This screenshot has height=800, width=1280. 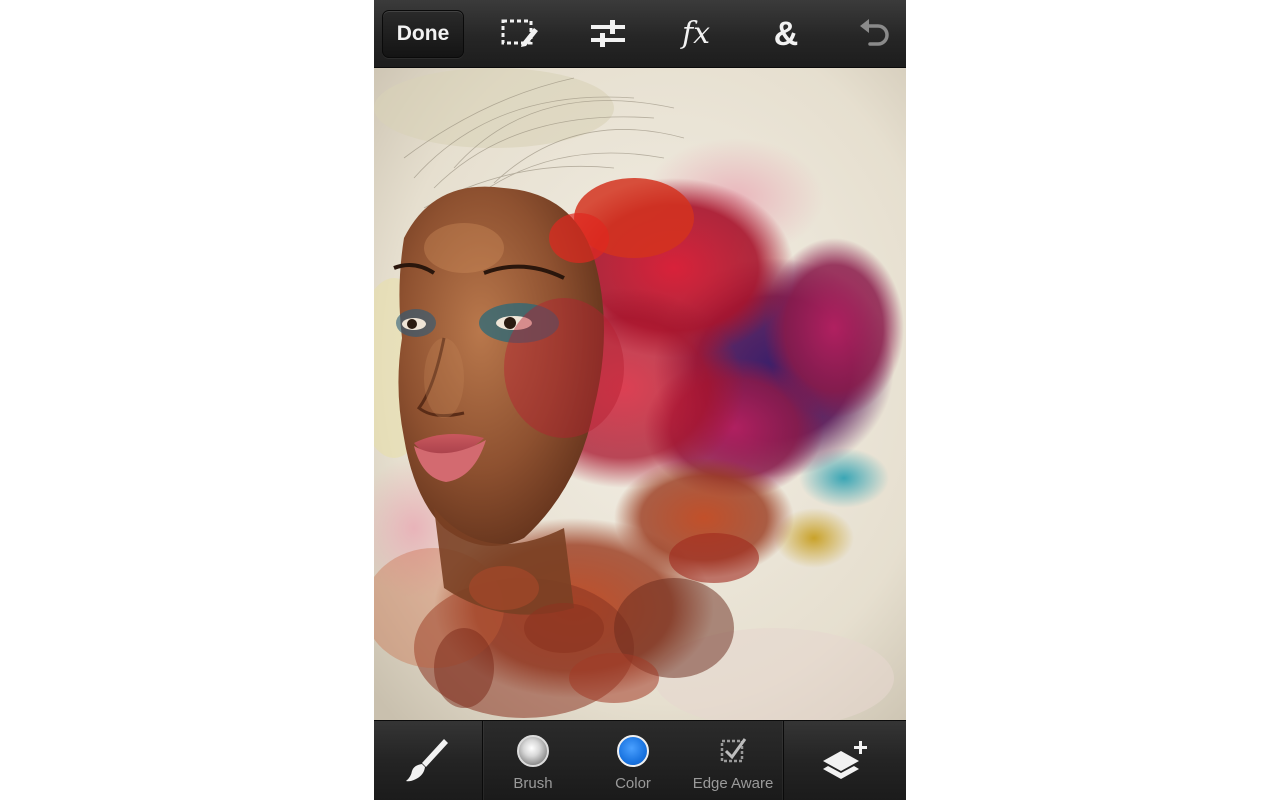 I want to click on undo-icon, so click(x=874, y=32).